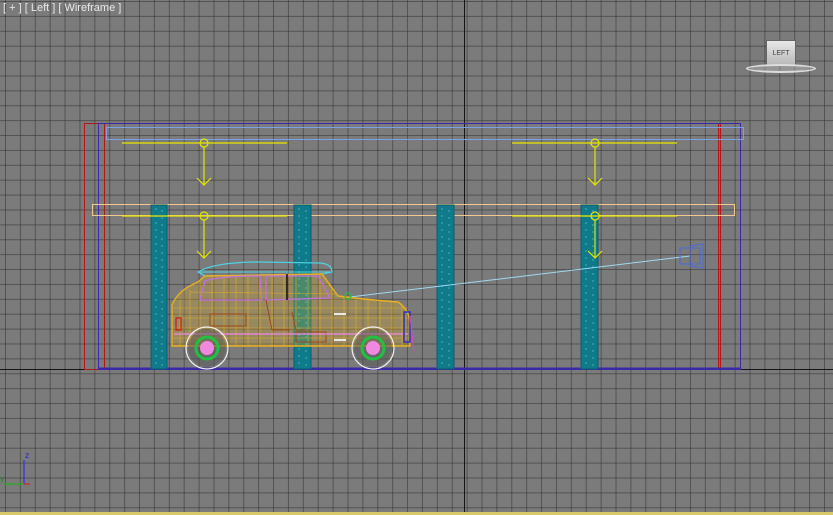  Describe the element at coordinates (781, 68) in the screenshot. I see `viewcube-compass-ring` at that location.